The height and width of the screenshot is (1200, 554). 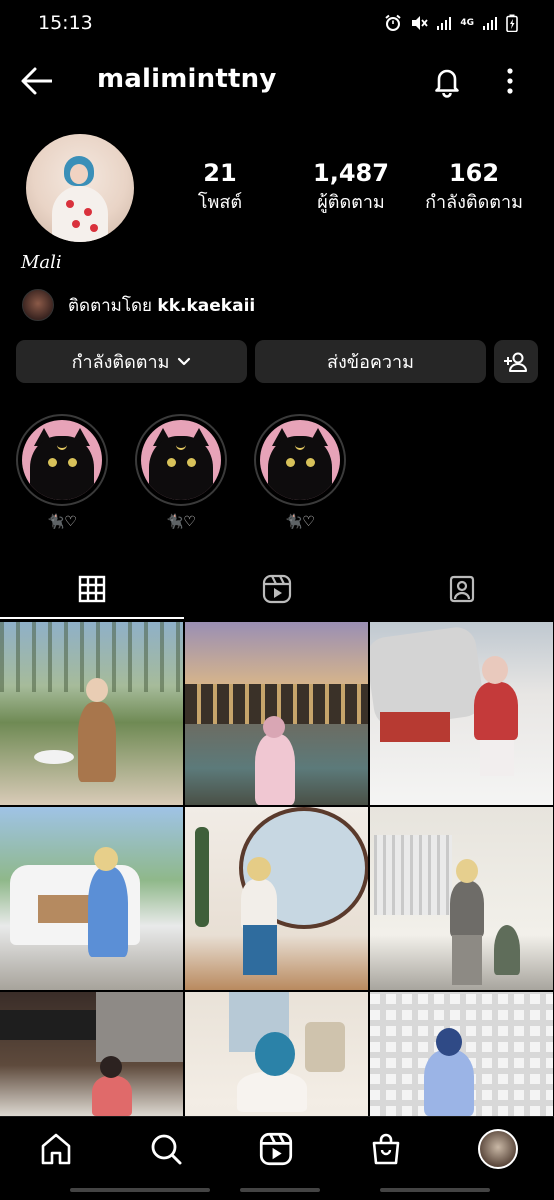 I want to click on tab-reels, so click(x=277, y=589).